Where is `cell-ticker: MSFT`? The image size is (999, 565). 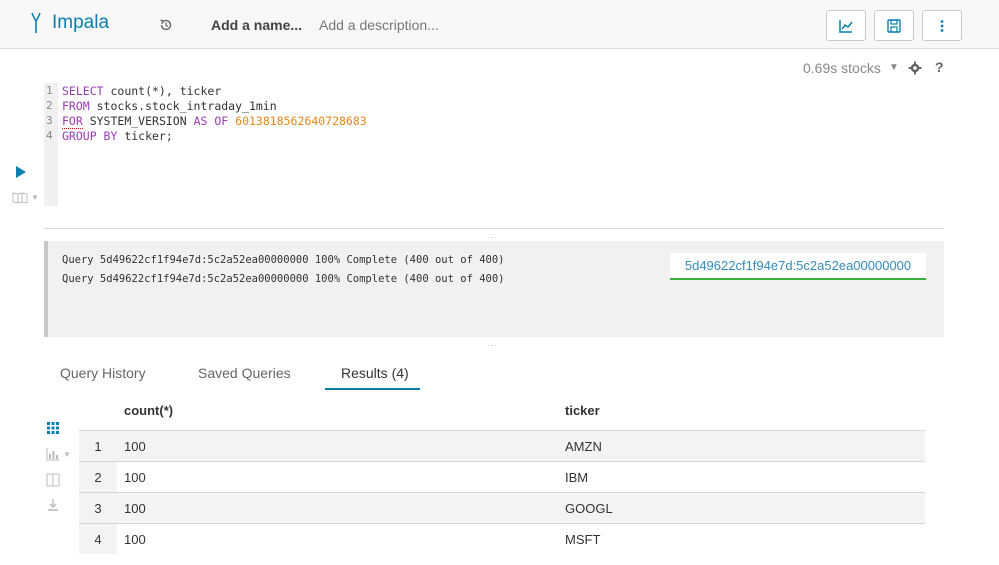 cell-ticker: MSFT is located at coordinates (583, 539).